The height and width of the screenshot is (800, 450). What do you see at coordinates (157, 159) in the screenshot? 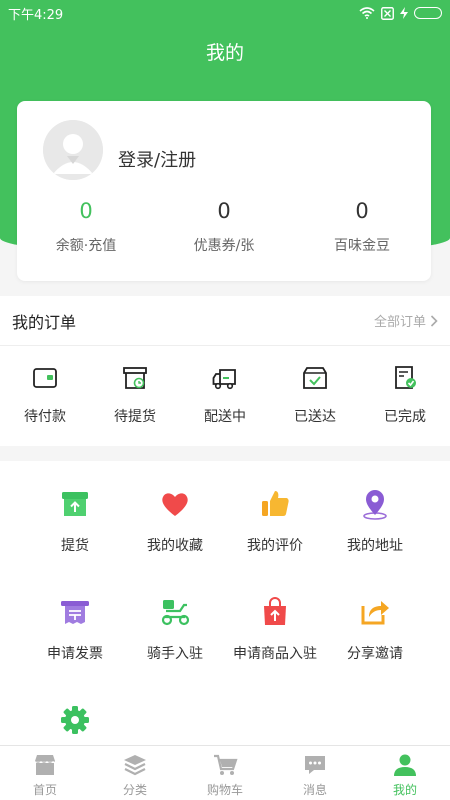
I see `login-register-link: 登录/注册` at bounding box center [157, 159].